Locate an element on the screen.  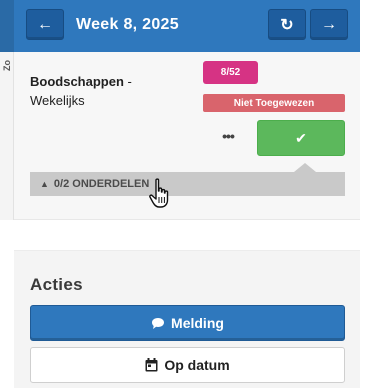
comment-icon is located at coordinates (158, 323).